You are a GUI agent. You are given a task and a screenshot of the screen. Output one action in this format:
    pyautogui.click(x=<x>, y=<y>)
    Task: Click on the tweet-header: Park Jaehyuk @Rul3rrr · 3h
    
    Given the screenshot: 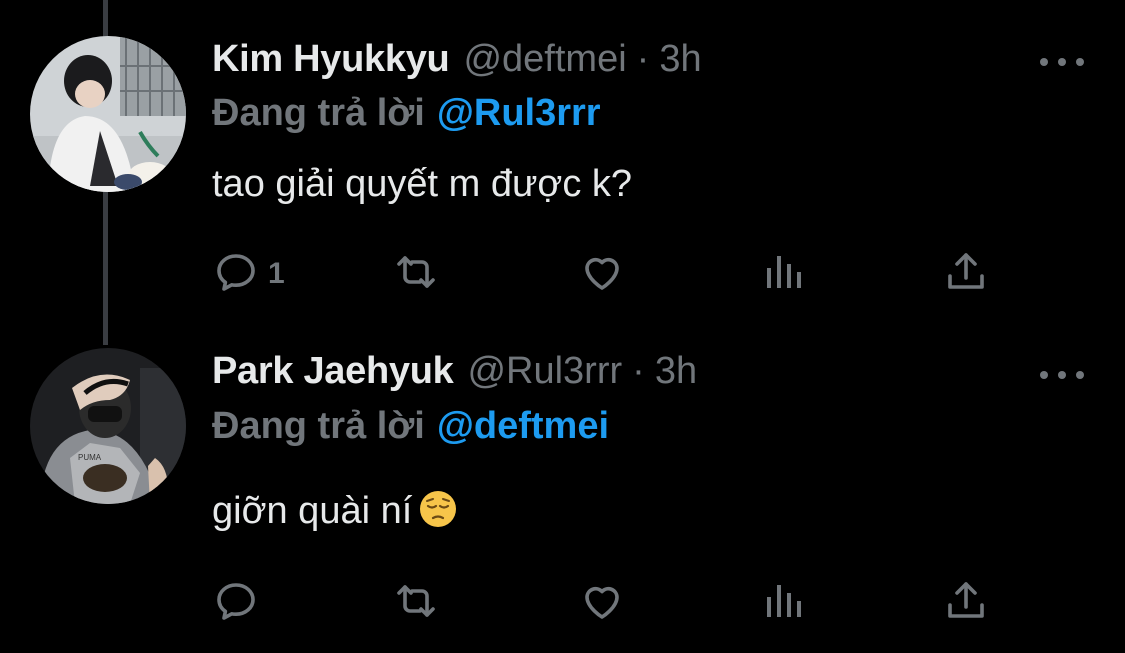 What is the action you would take?
    pyautogui.click(x=454, y=371)
    